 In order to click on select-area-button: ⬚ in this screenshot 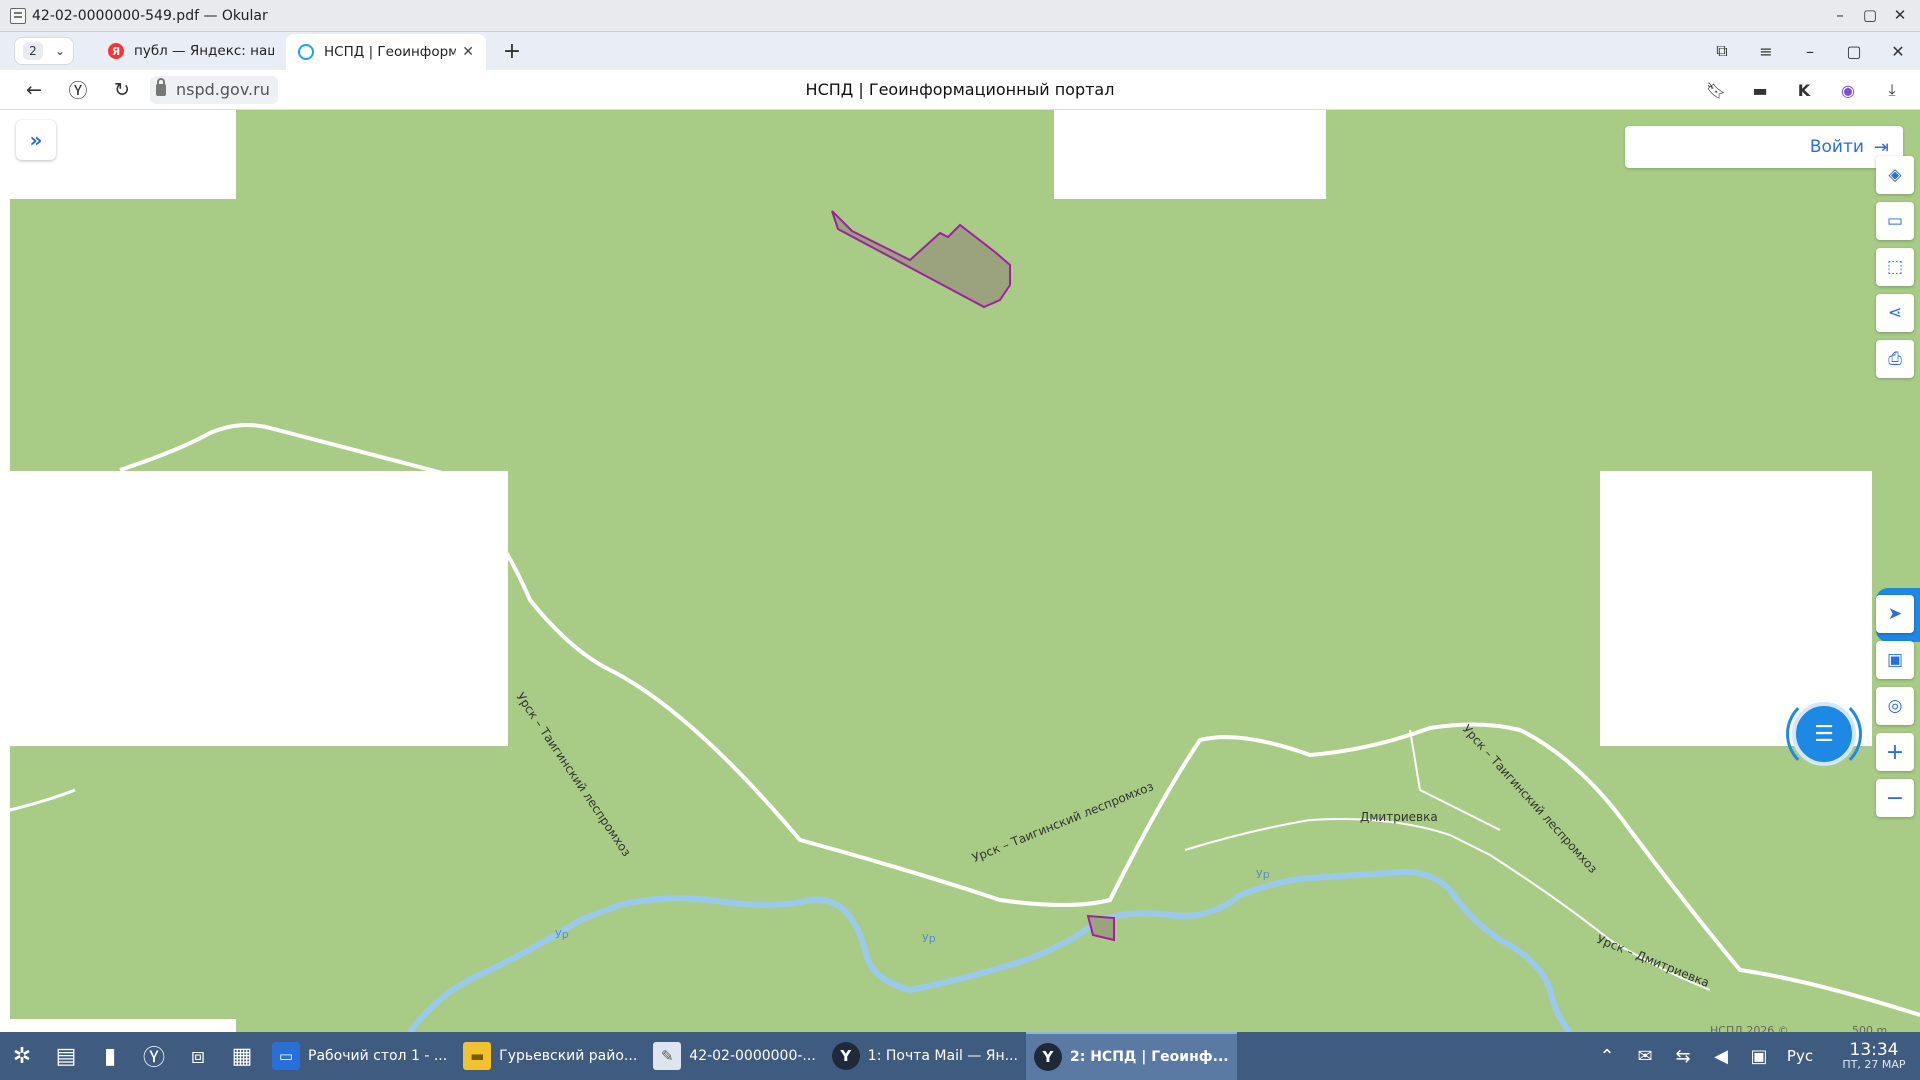, I will do `click(1895, 267)`.